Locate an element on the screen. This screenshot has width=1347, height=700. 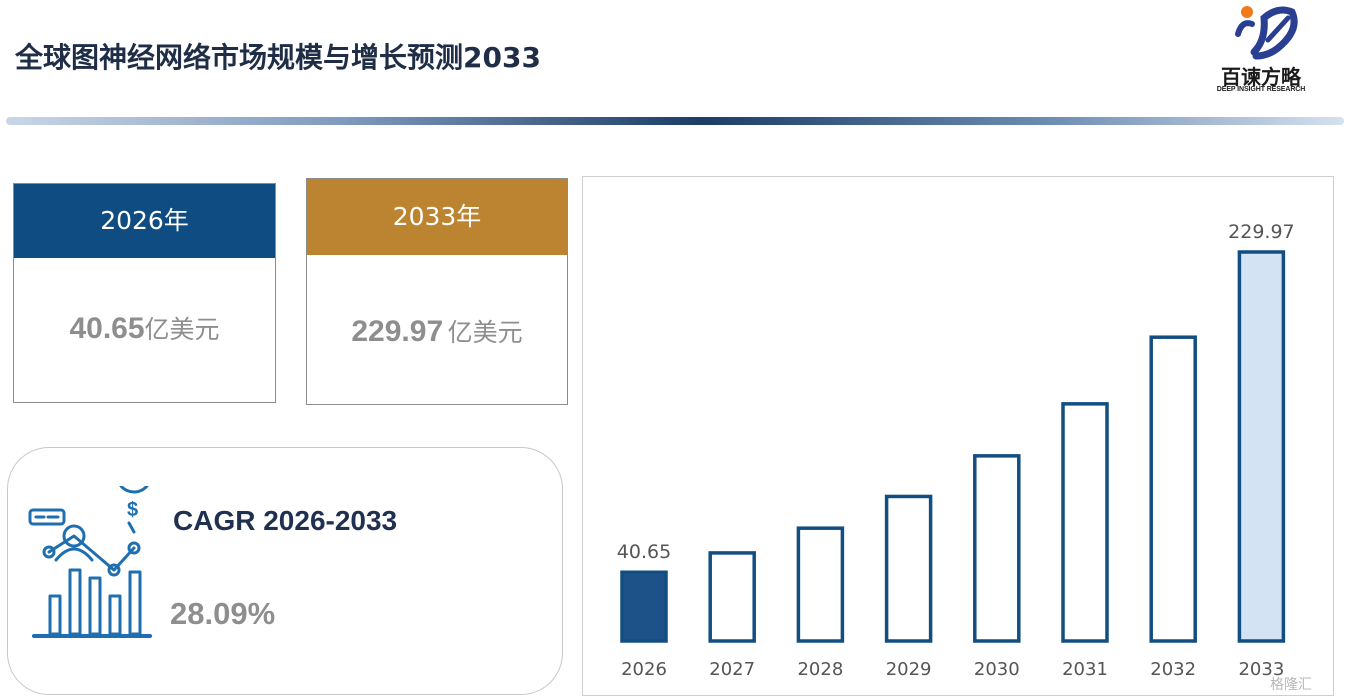
bar-2033 is located at coordinates (1261, 446).